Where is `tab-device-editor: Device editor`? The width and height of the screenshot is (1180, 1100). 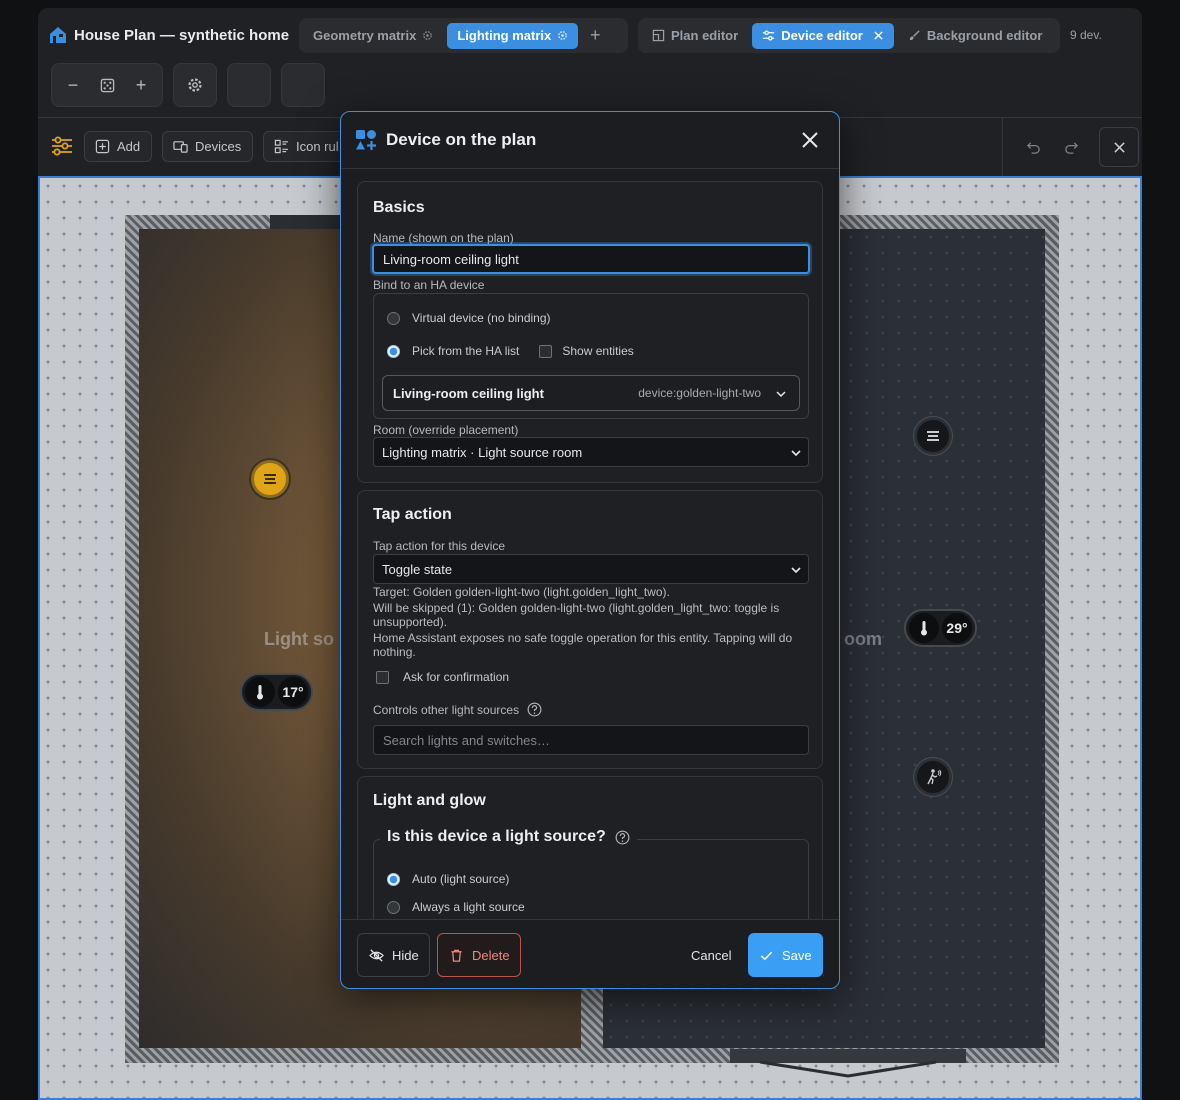 tab-device-editor: Device editor is located at coordinates (823, 35).